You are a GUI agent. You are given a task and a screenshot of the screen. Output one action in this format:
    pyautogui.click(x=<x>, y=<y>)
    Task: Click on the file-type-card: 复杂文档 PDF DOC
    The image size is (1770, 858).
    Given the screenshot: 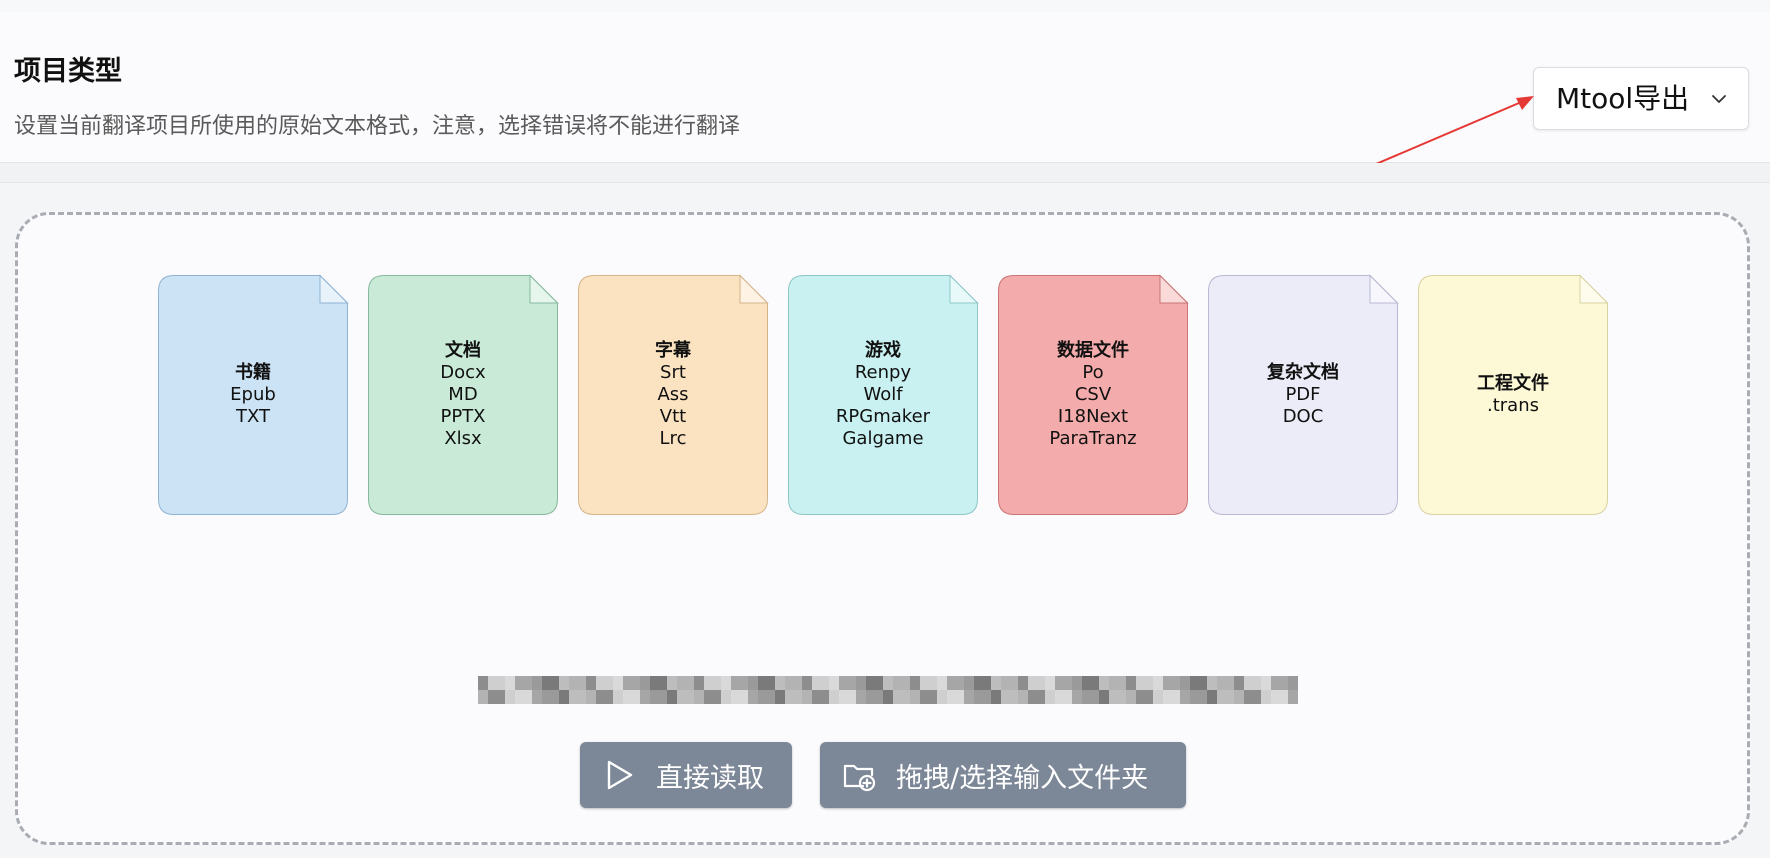 What is the action you would take?
    pyautogui.click(x=1303, y=394)
    